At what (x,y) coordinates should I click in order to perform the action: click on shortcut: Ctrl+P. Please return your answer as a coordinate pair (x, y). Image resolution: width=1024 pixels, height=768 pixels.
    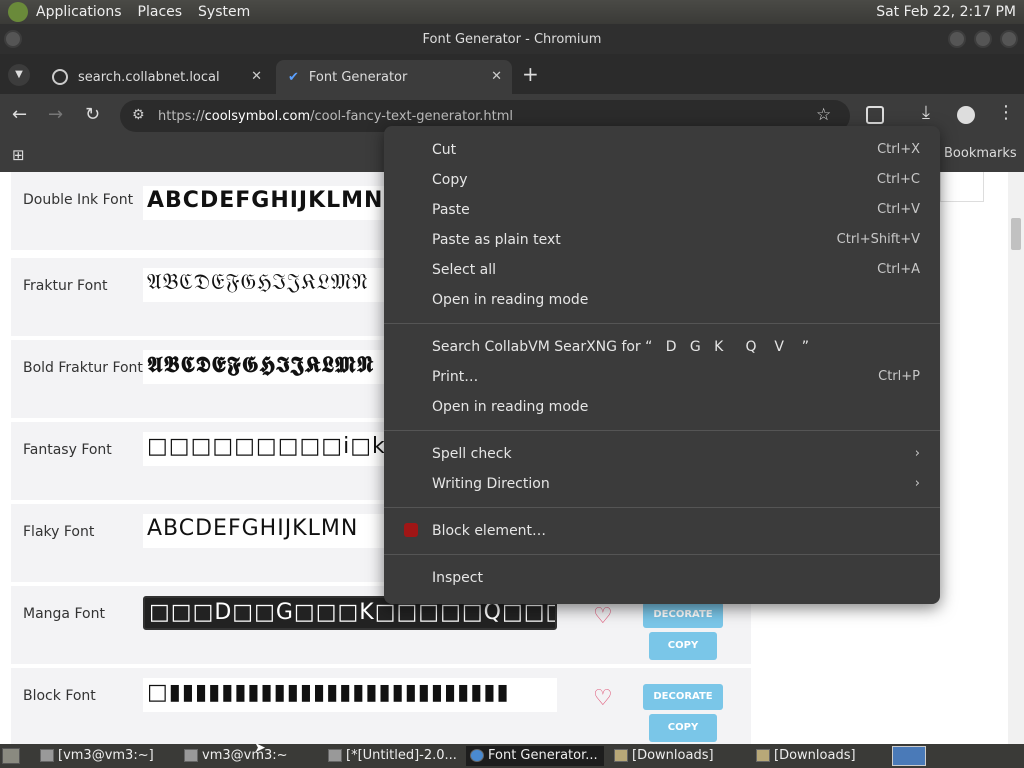
    Looking at the image, I should click on (899, 376).